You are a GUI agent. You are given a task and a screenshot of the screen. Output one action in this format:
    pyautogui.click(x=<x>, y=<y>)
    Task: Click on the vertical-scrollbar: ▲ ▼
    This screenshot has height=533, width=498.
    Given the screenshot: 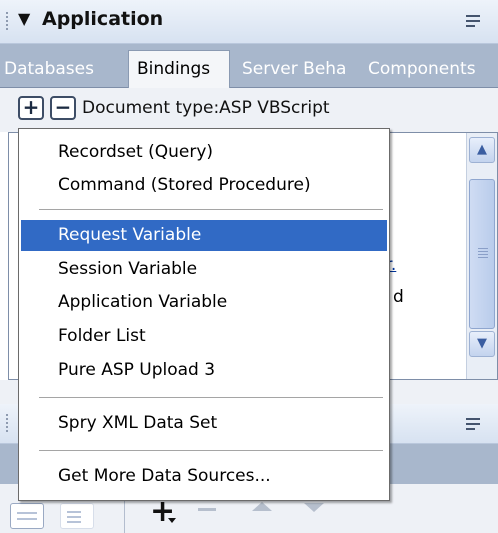 What is the action you would take?
    pyautogui.click(x=481, y=256)
    